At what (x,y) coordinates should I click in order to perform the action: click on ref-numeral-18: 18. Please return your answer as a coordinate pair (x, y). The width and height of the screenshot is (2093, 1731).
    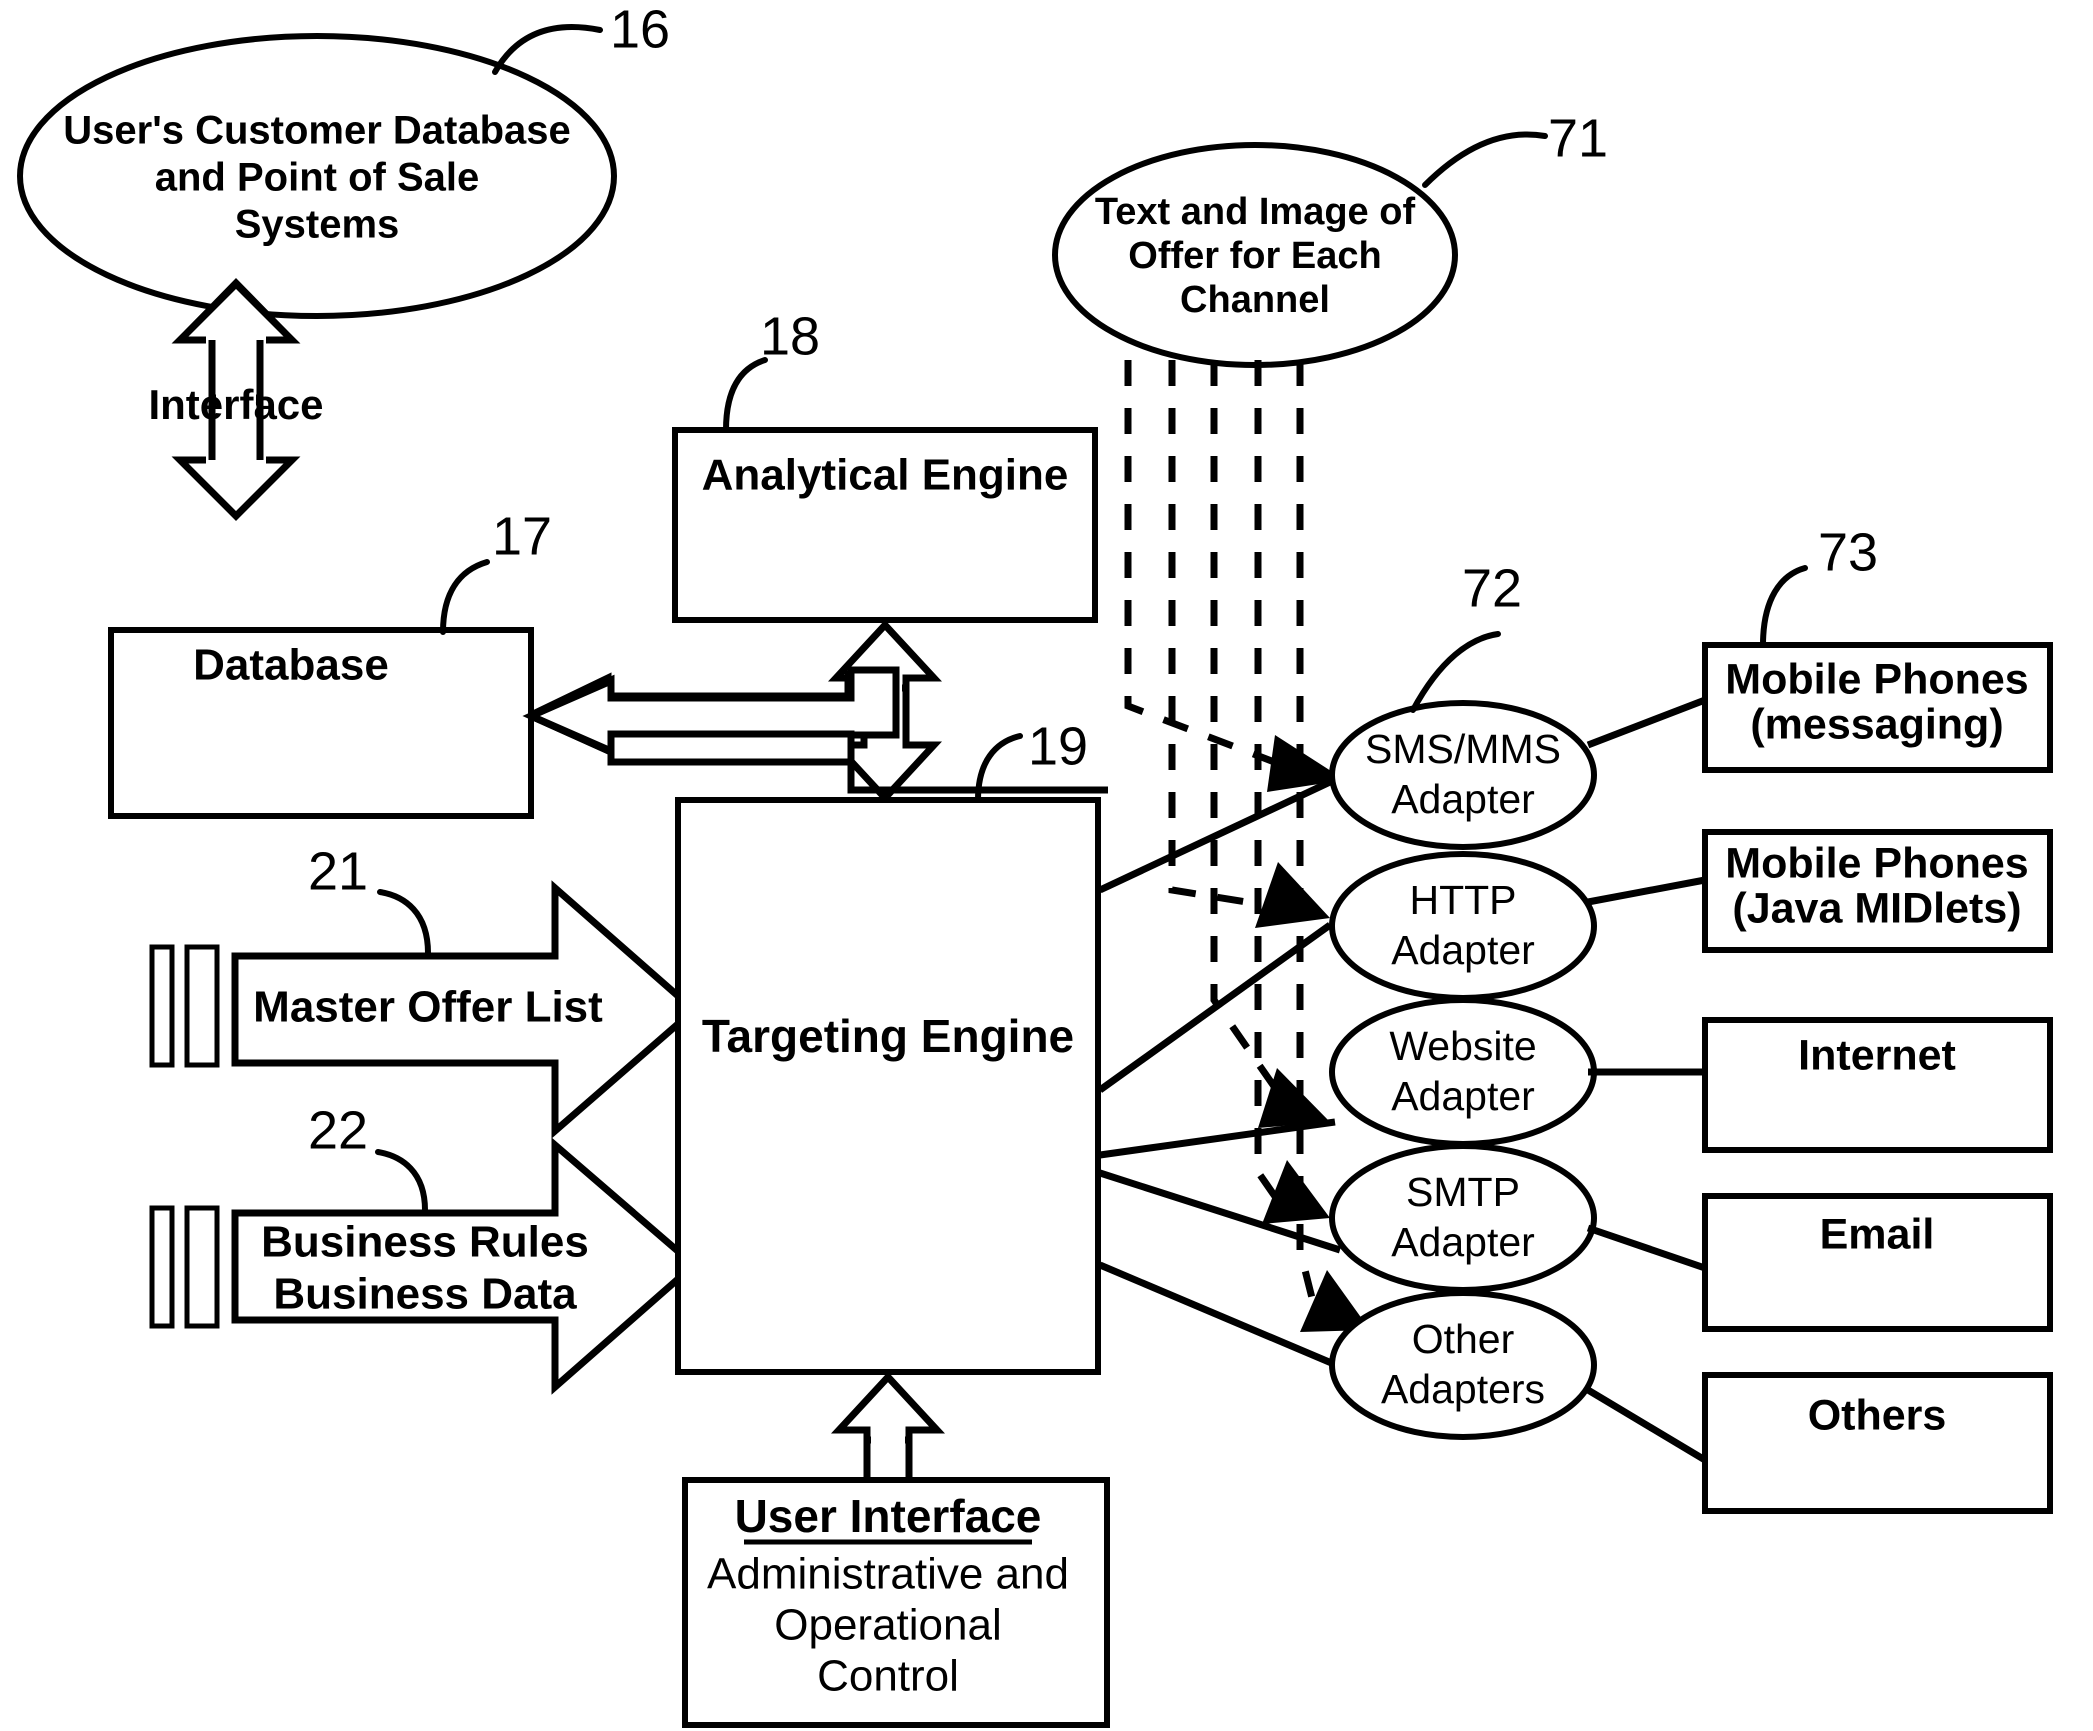
    Looking at the image, I should click on (790, 336).